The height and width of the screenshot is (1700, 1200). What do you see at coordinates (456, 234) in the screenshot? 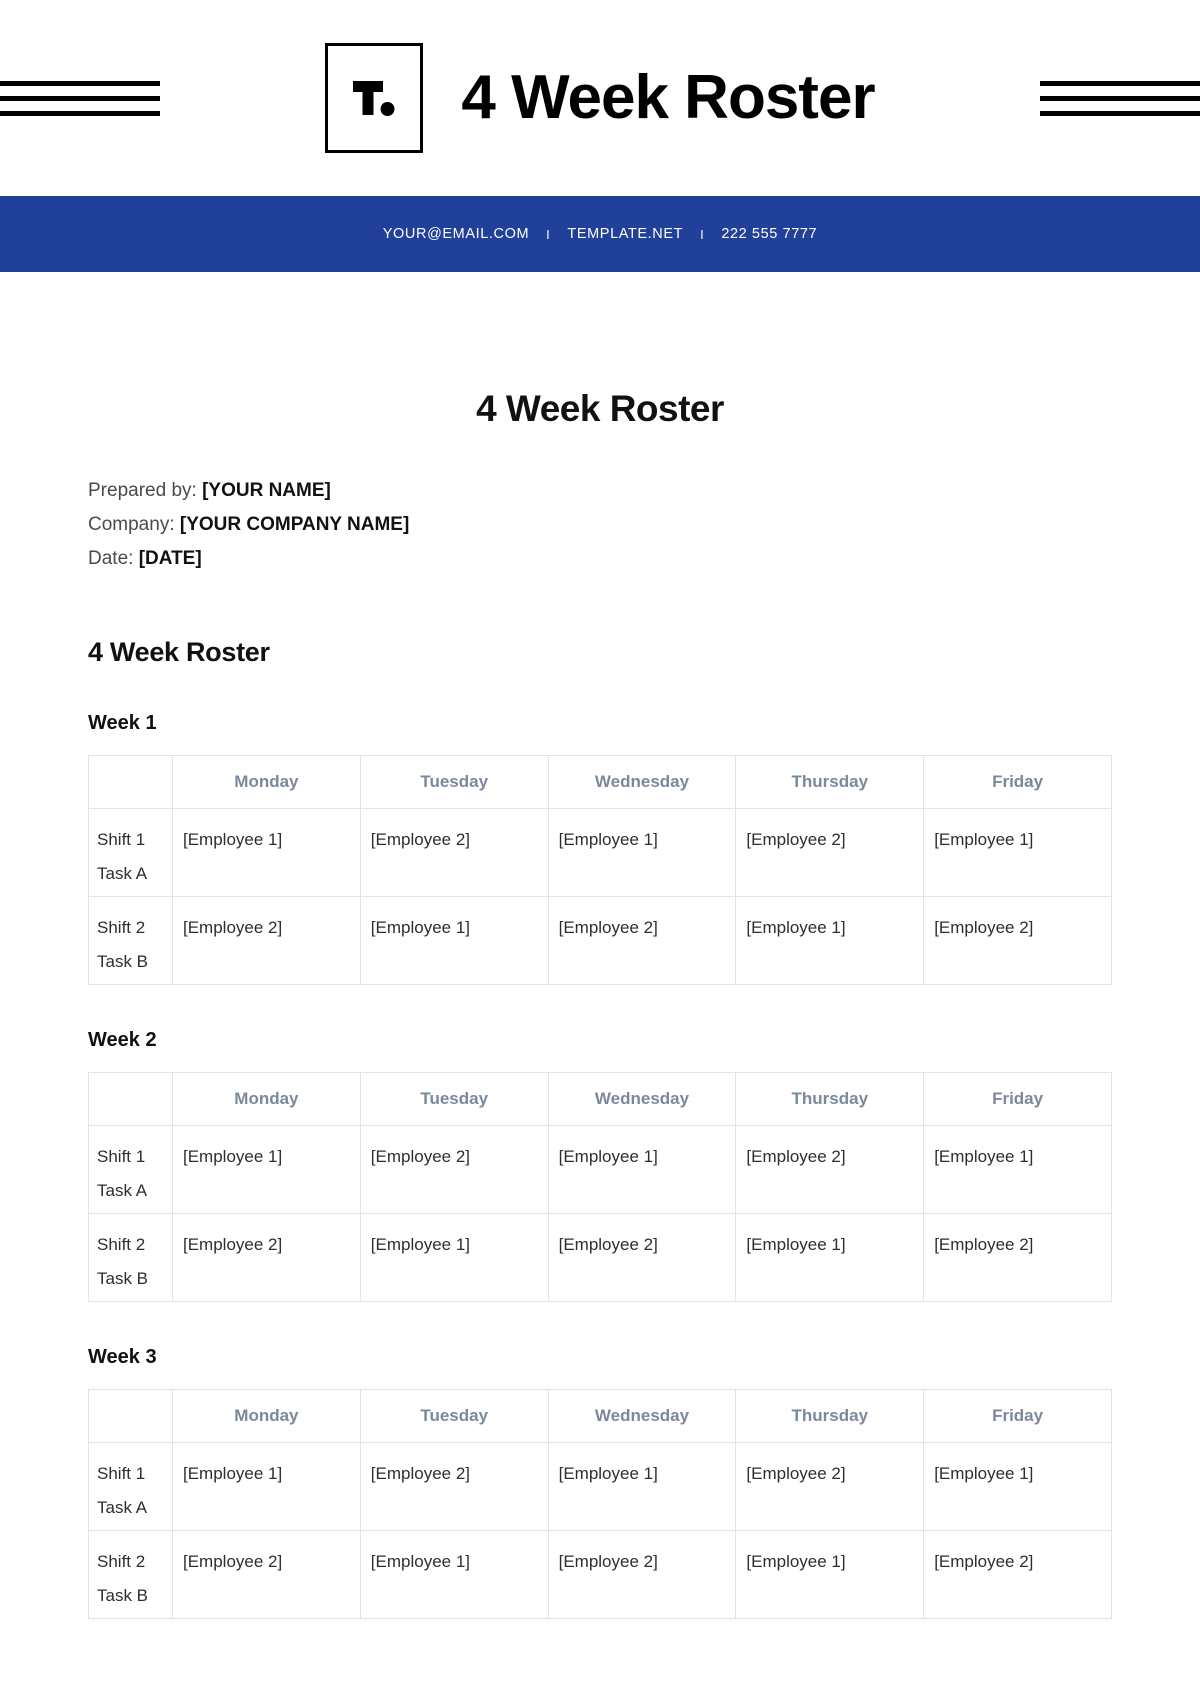
I see `contact-email: YOUR@EMAIL.COM` at bounding box center [456, 234].